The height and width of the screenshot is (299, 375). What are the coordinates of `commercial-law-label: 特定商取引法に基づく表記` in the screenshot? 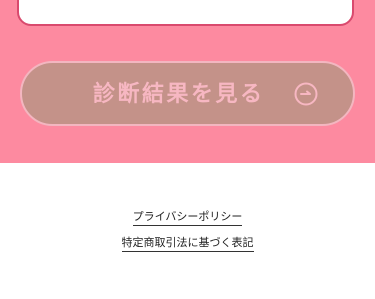 It's located at (187, 244).